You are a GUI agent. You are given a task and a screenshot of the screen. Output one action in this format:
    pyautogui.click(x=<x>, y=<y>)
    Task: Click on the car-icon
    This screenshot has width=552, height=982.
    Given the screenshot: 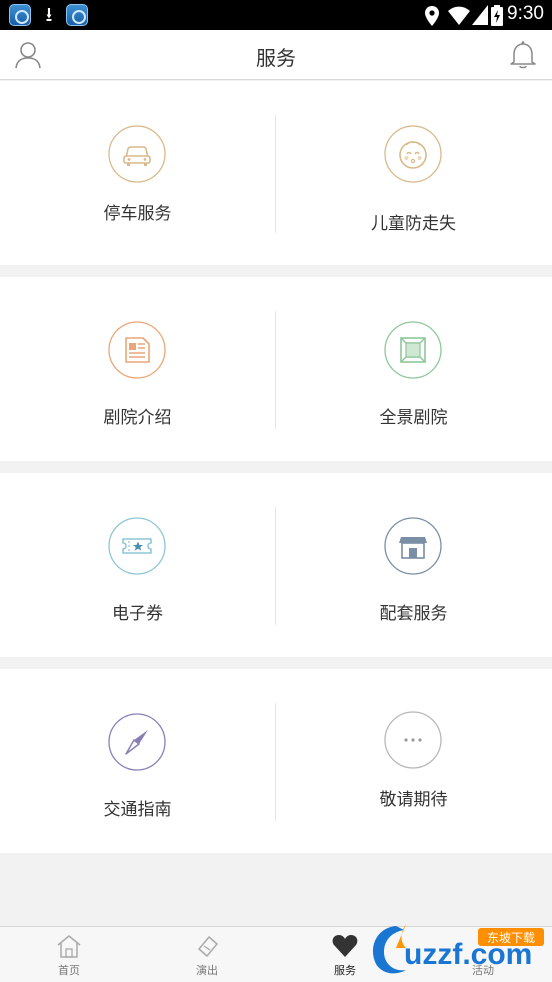 What is the action you would take?
    pyautogui.click(x=137, y=154)
    